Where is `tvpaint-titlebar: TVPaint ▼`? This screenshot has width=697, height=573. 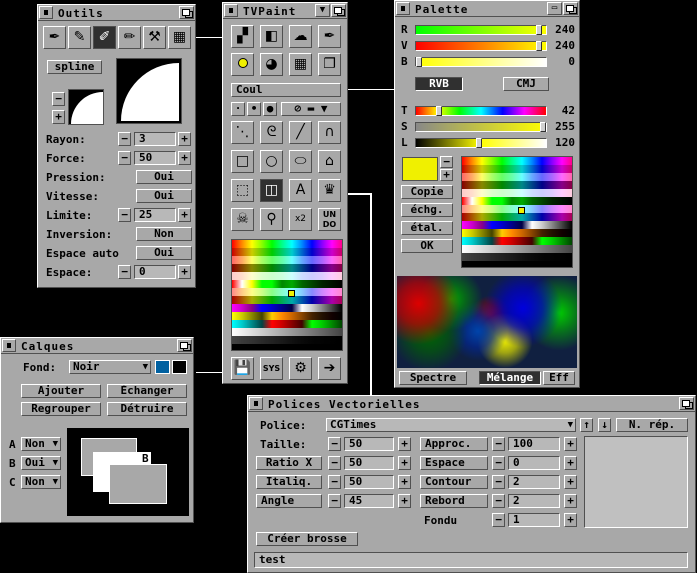
tvpaint-titlebar: TVPaint ▼ is located at coordinates (285, 11).